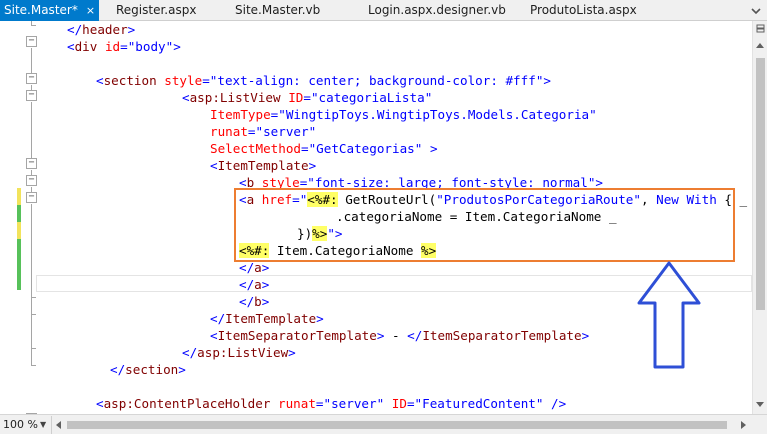  I want to click on attribute-value: server, so click(354, 403).